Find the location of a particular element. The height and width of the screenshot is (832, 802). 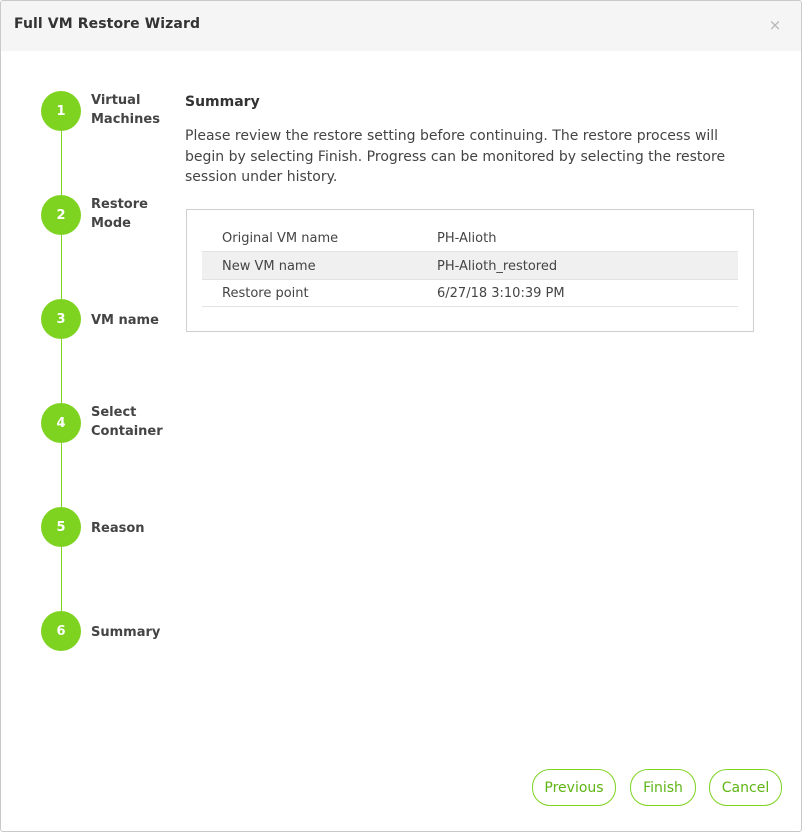

step-number: 1 is located at coordinates (61, 111).